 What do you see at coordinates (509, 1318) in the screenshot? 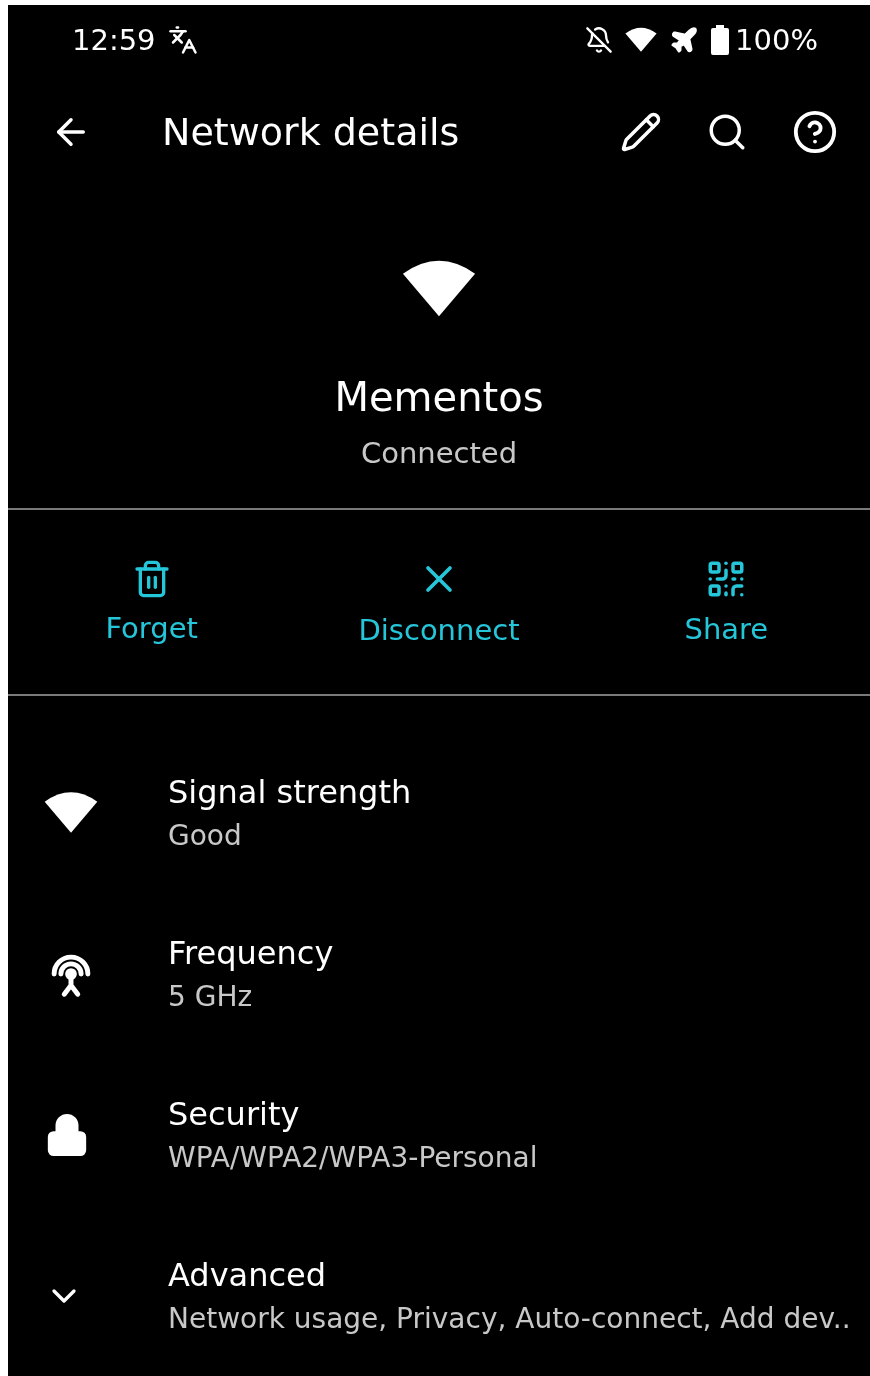
I see `detail-value: Network usage, Privacy, Auto-connect, Add dev..` at bounding box center [509, 1318].